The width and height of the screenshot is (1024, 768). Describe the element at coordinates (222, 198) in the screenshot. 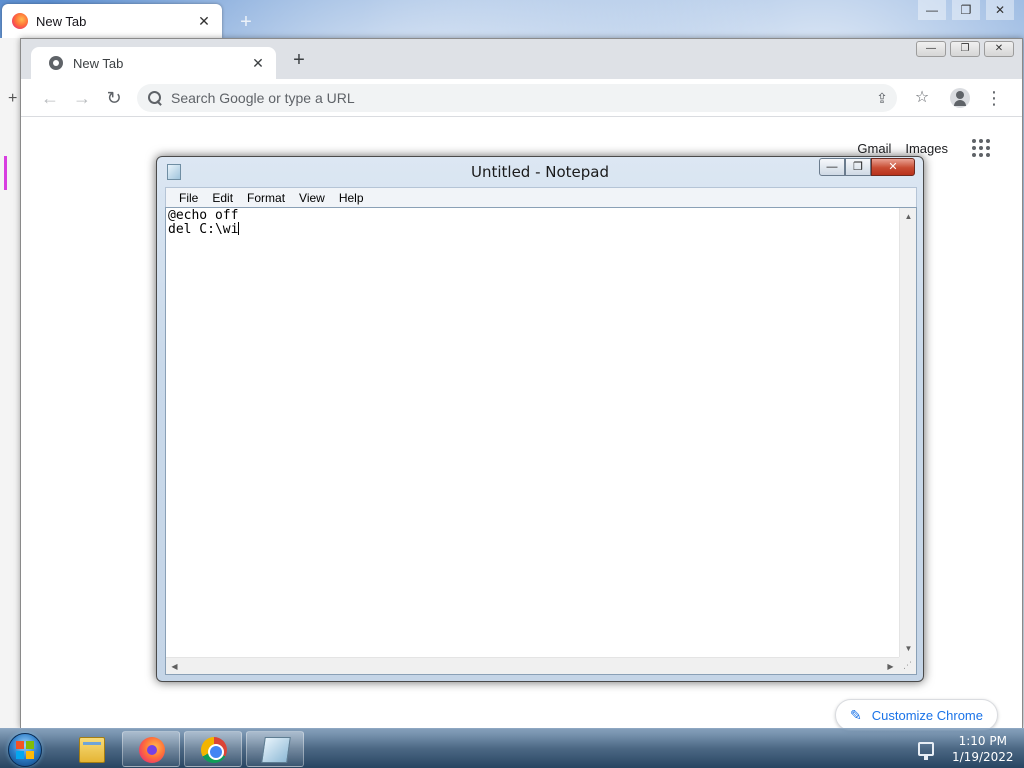

I see `menu-edit: Edit` at that location.